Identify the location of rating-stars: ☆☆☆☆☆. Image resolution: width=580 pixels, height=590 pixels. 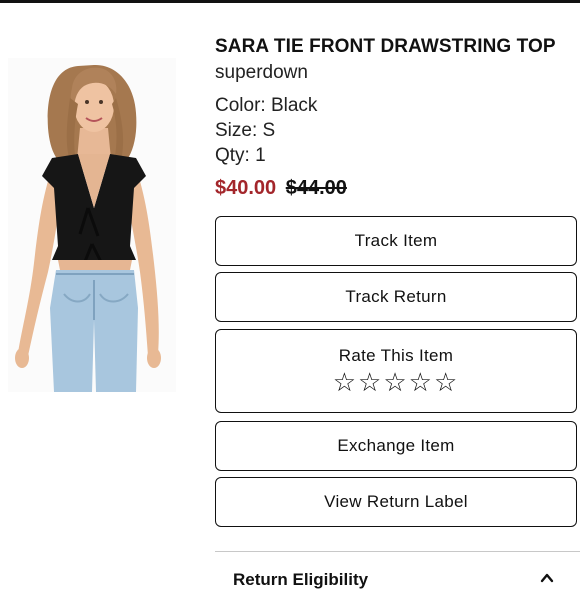
(396, 382).